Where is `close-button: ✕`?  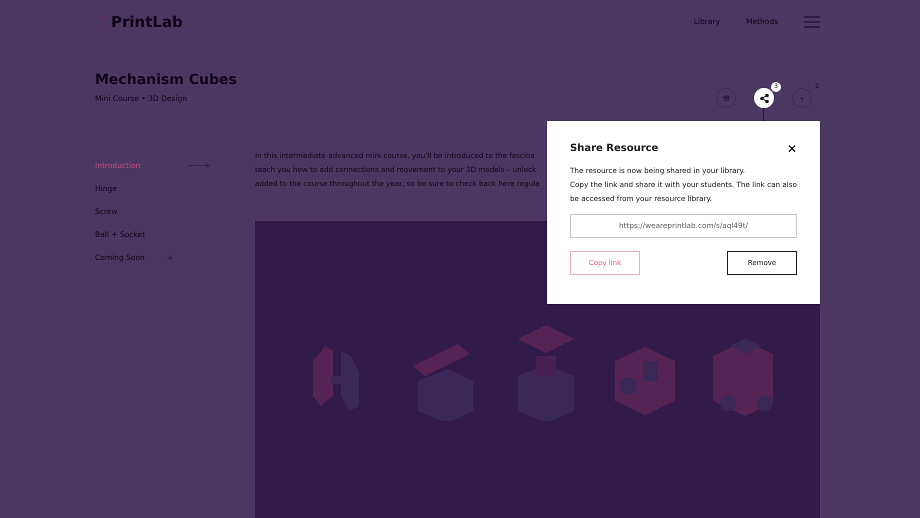 close-button: ✕ is located at coordinates (791, 148).